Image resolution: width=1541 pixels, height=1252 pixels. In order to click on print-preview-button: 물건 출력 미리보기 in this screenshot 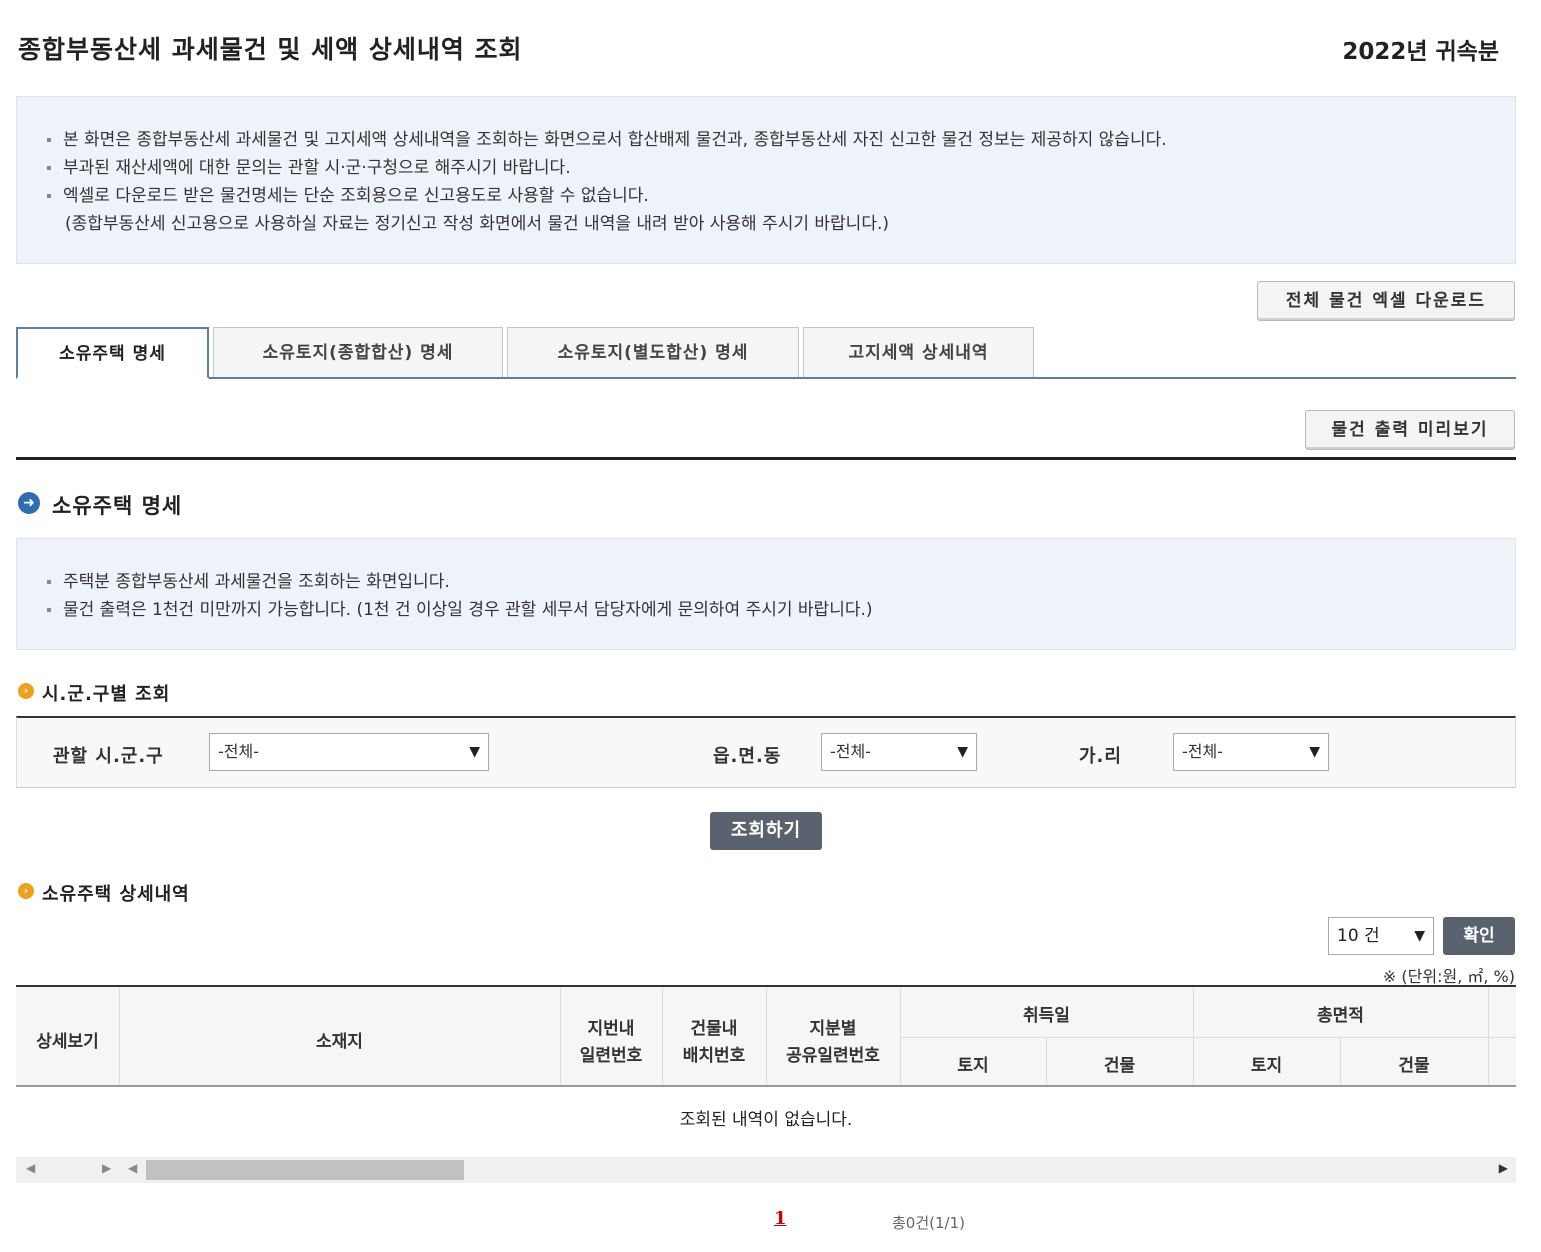, I will do `click(1410, 430)`.